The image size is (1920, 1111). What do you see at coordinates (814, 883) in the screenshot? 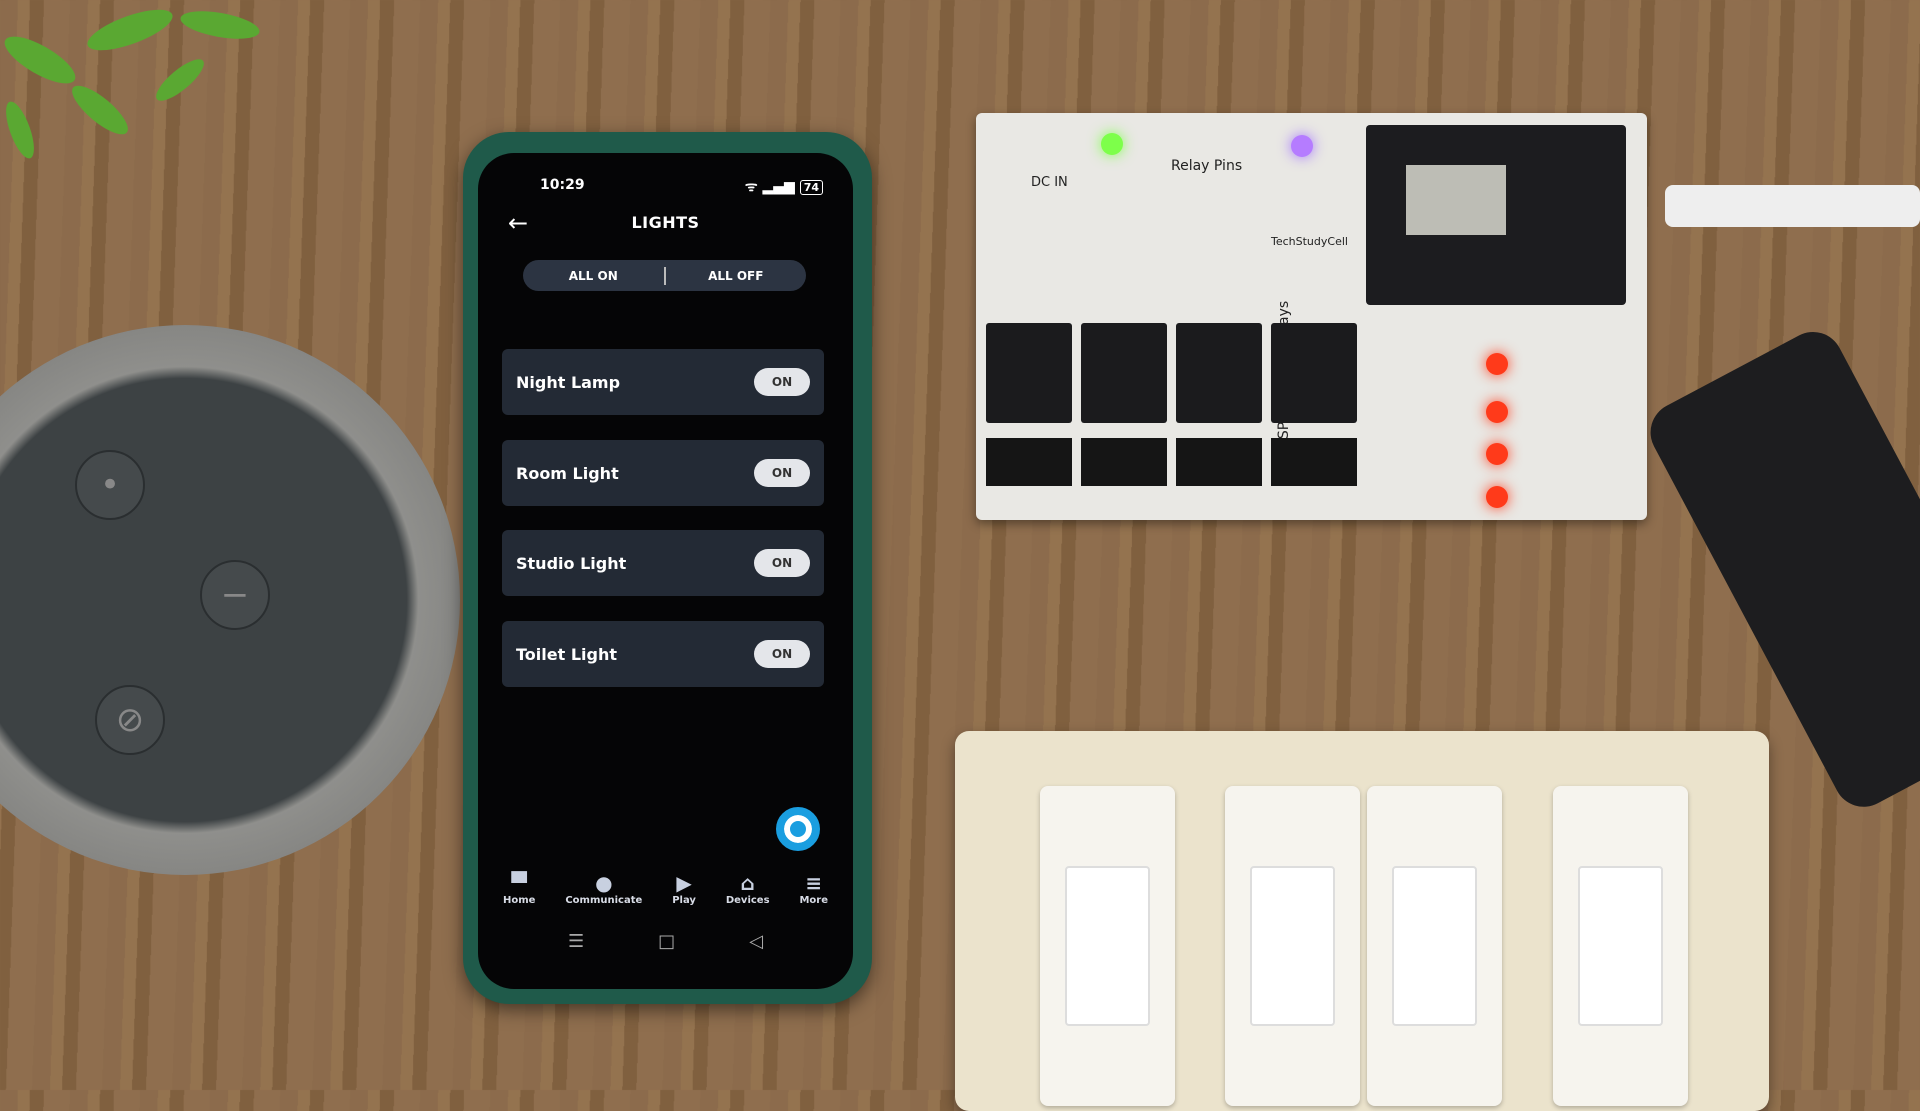
I see `menu-icon: ≡` at bounding box center [814, 883].